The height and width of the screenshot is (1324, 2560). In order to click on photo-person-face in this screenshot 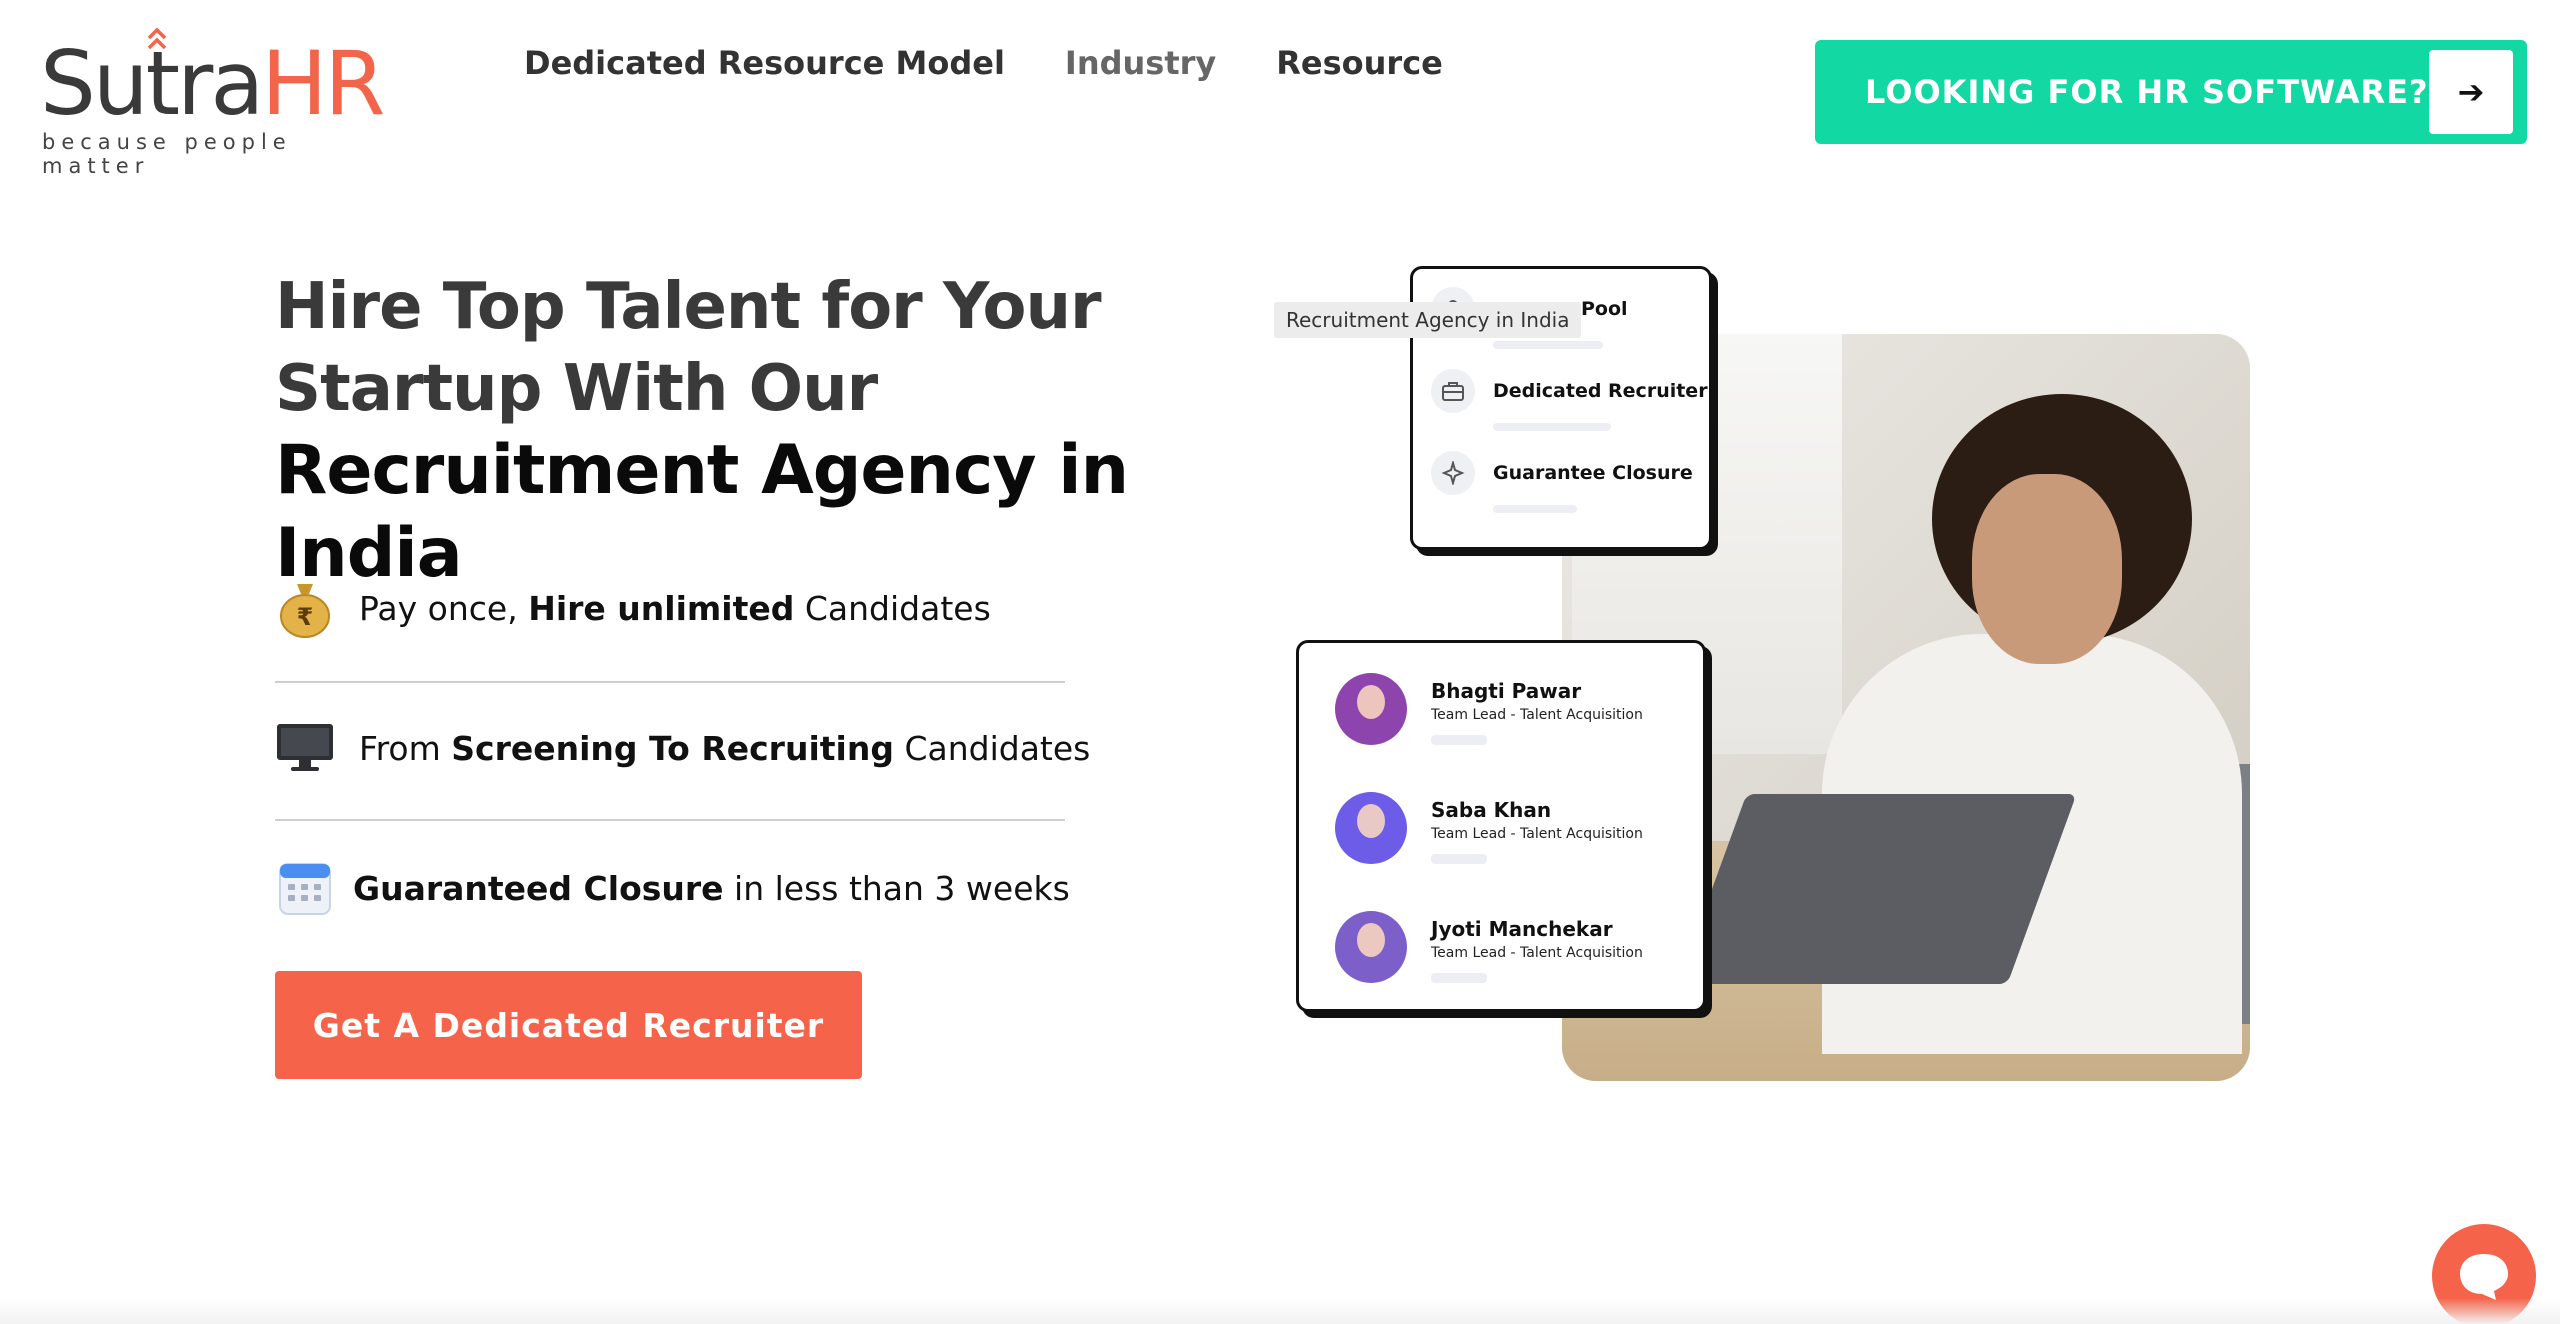, I will do `click(2047, 569)`.